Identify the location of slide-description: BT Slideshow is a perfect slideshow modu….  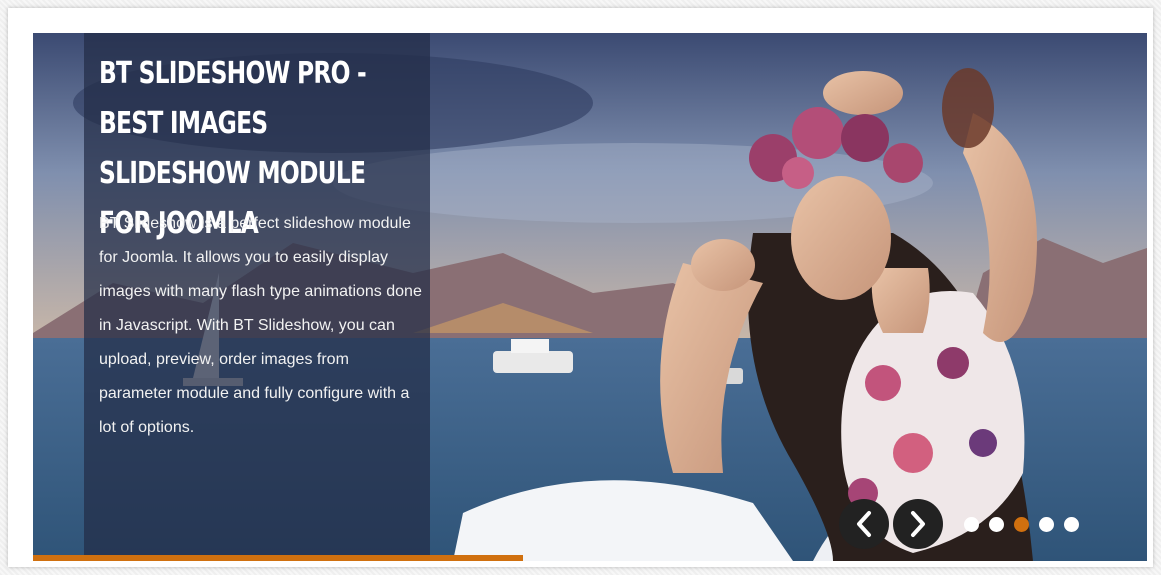
(260, 325).